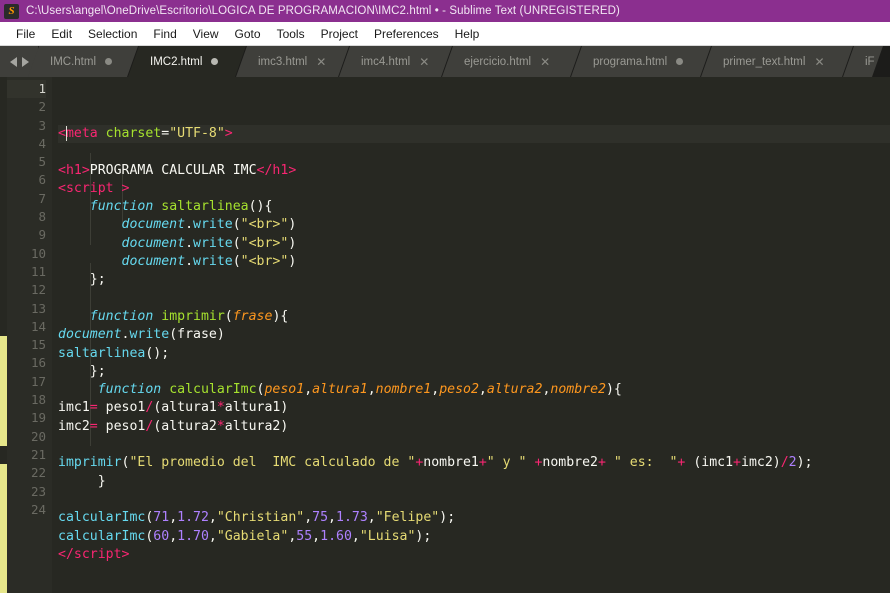  What do you see at coordinates (339, 34) in the screenshot?
I see `menu-item-project: Project` at bounding box center [339, 34].